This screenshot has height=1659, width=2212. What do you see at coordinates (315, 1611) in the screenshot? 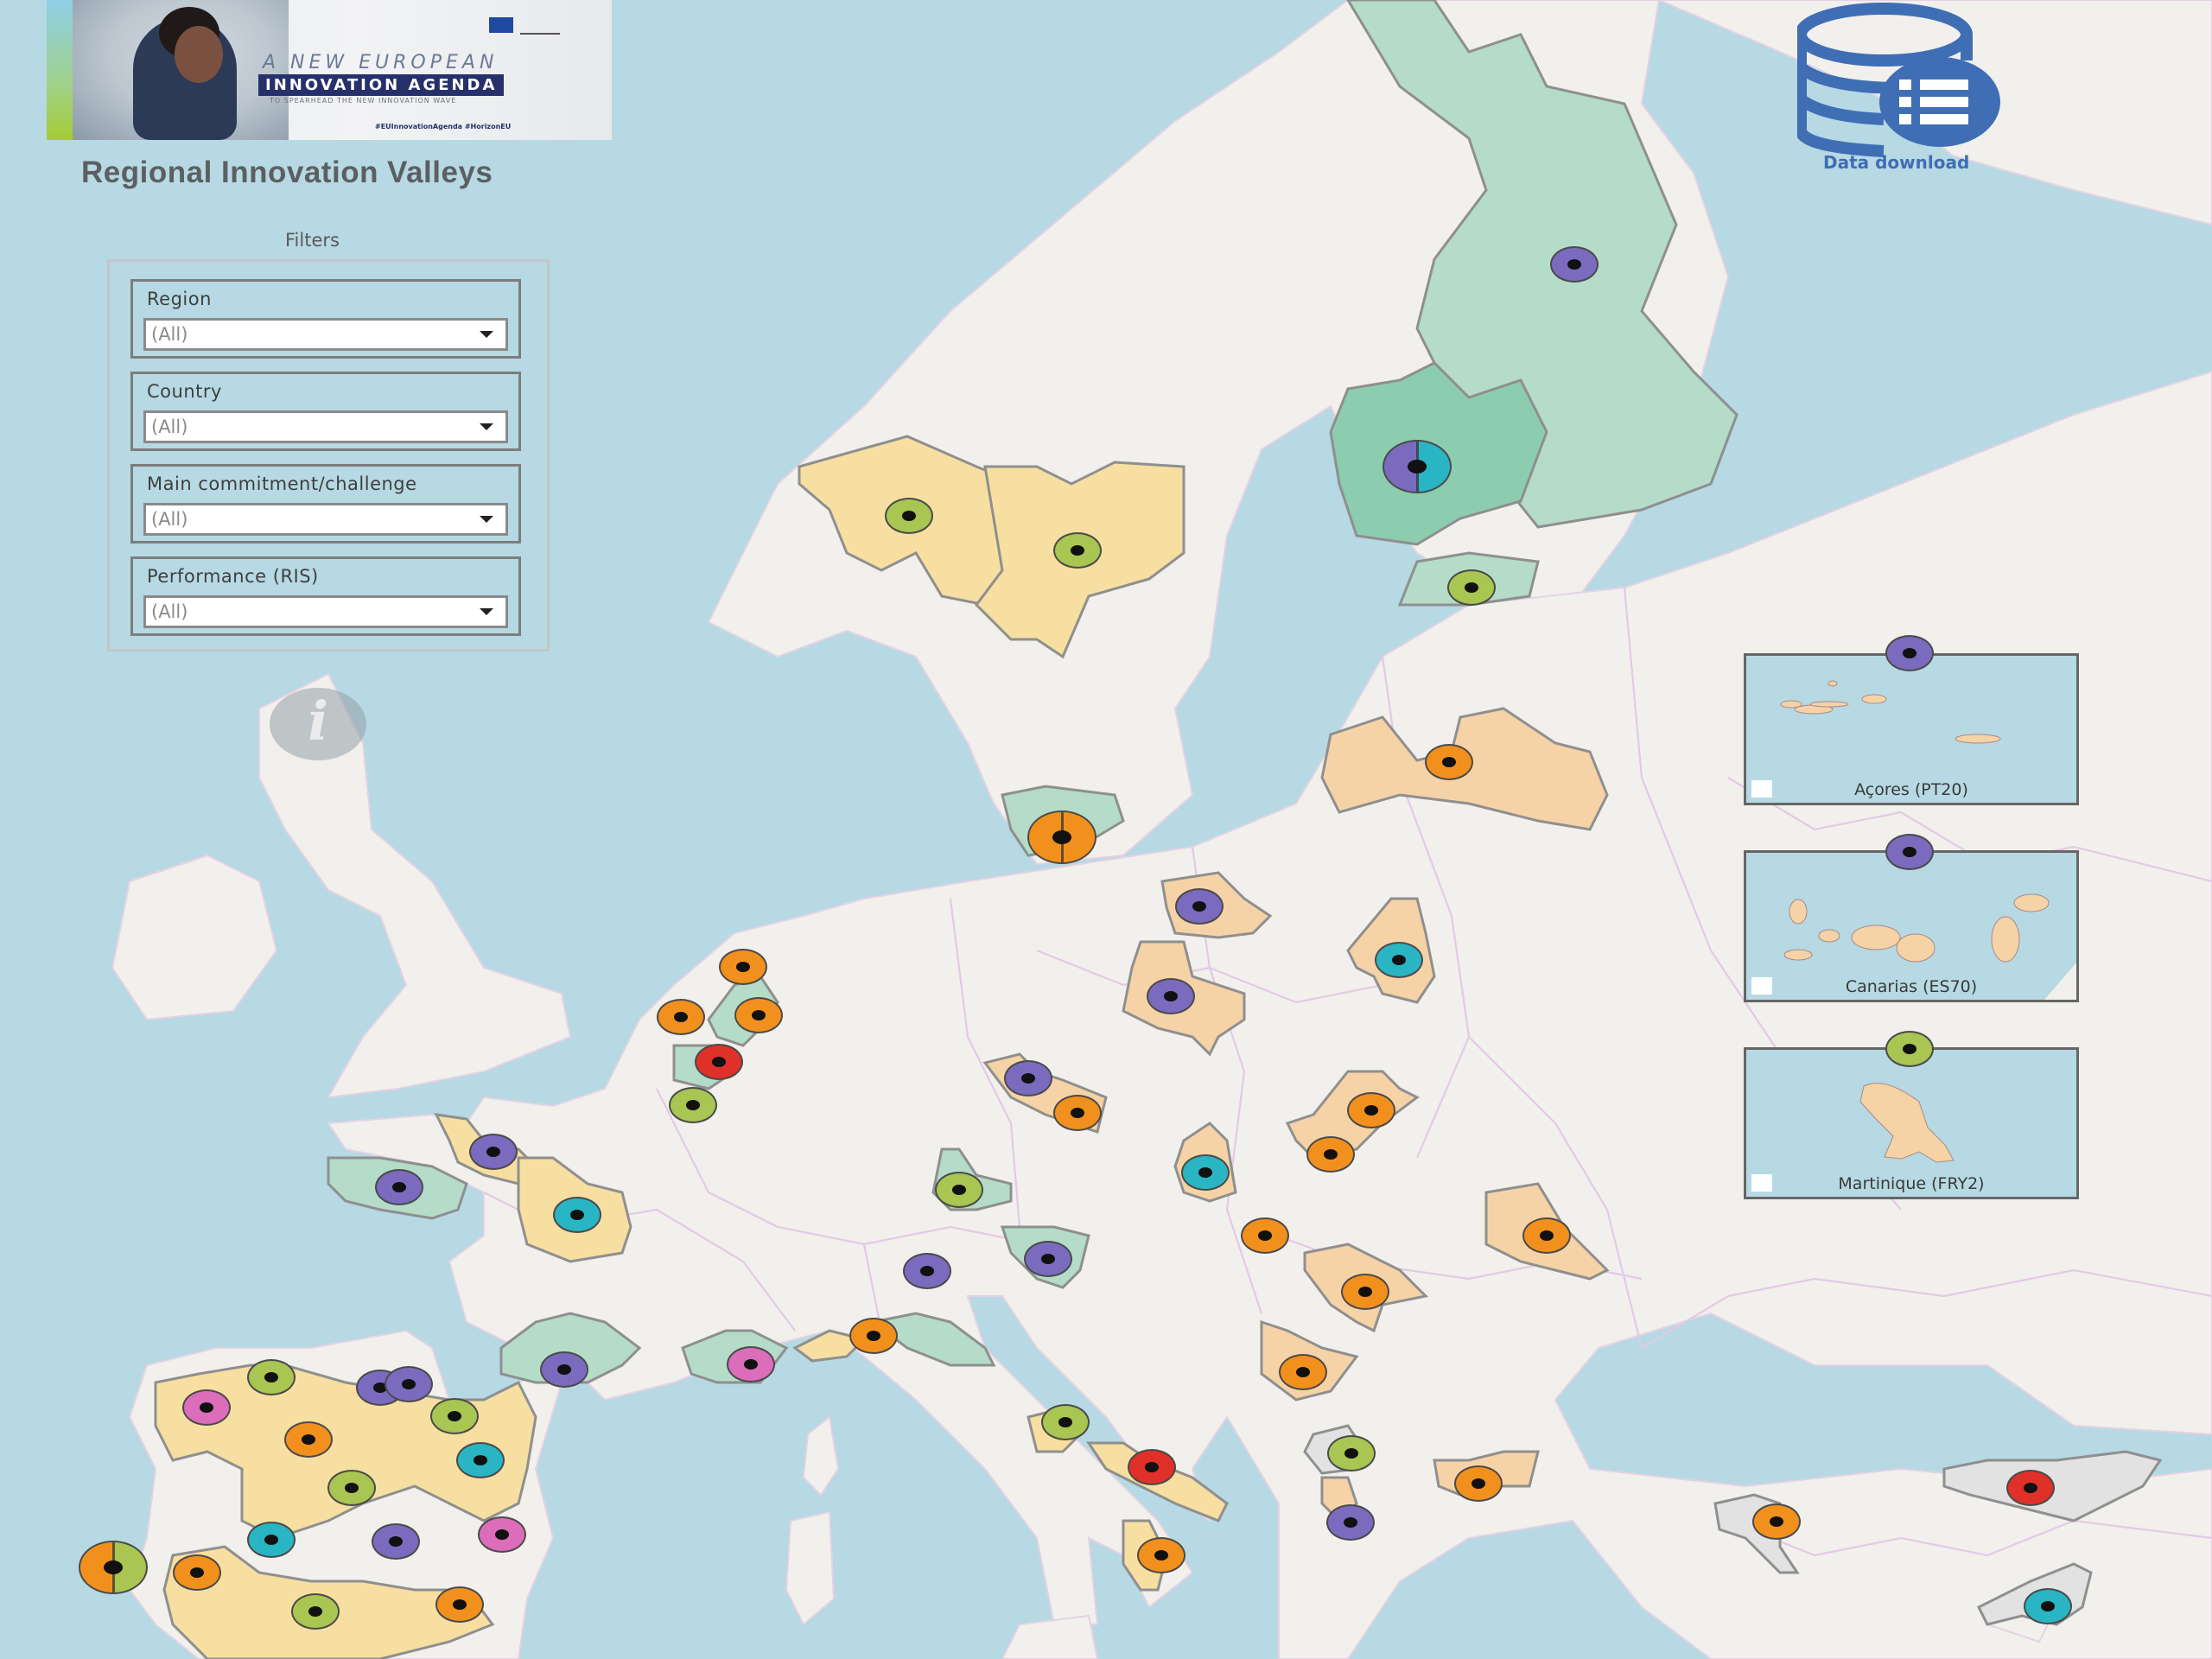
I see `marker-es-andalucia` at bounding box center [315, 1611].